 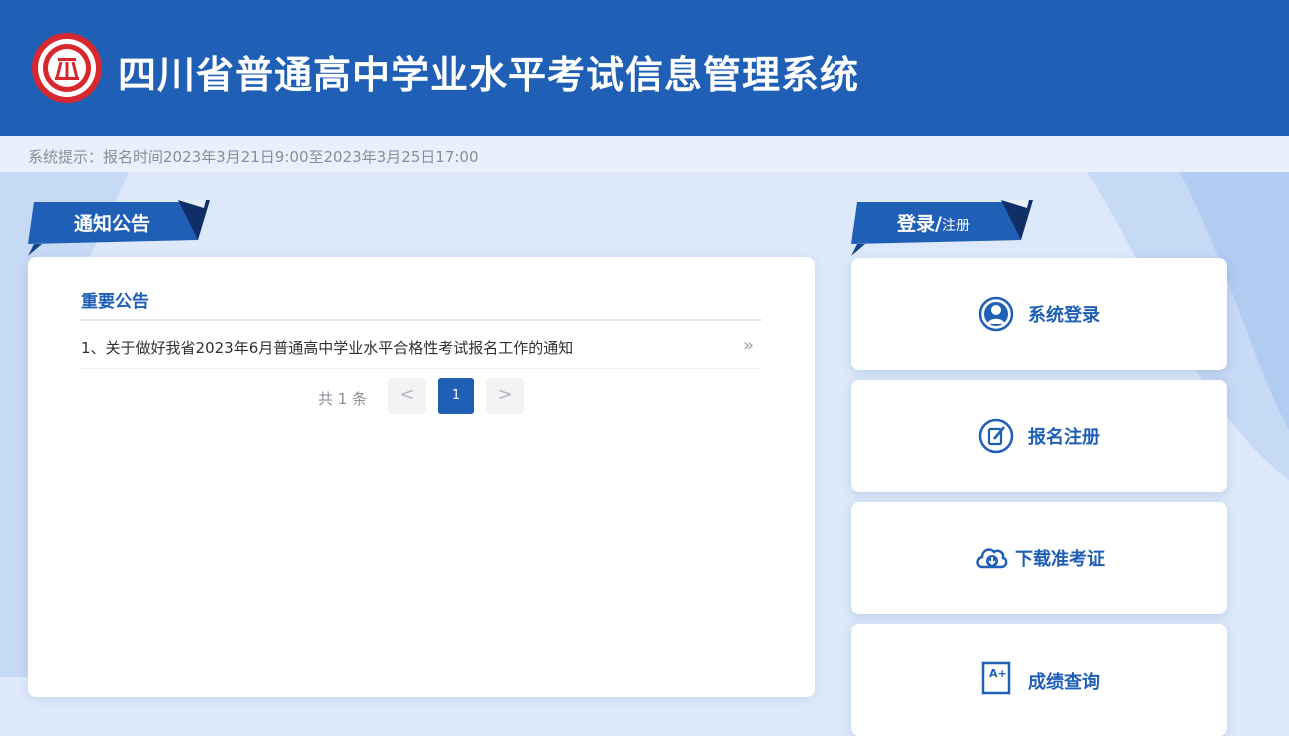 What do you see at coordinates (67, 68) in the screenshot?
I see `emblem-logo-icon` at bounding box center [67, 68].